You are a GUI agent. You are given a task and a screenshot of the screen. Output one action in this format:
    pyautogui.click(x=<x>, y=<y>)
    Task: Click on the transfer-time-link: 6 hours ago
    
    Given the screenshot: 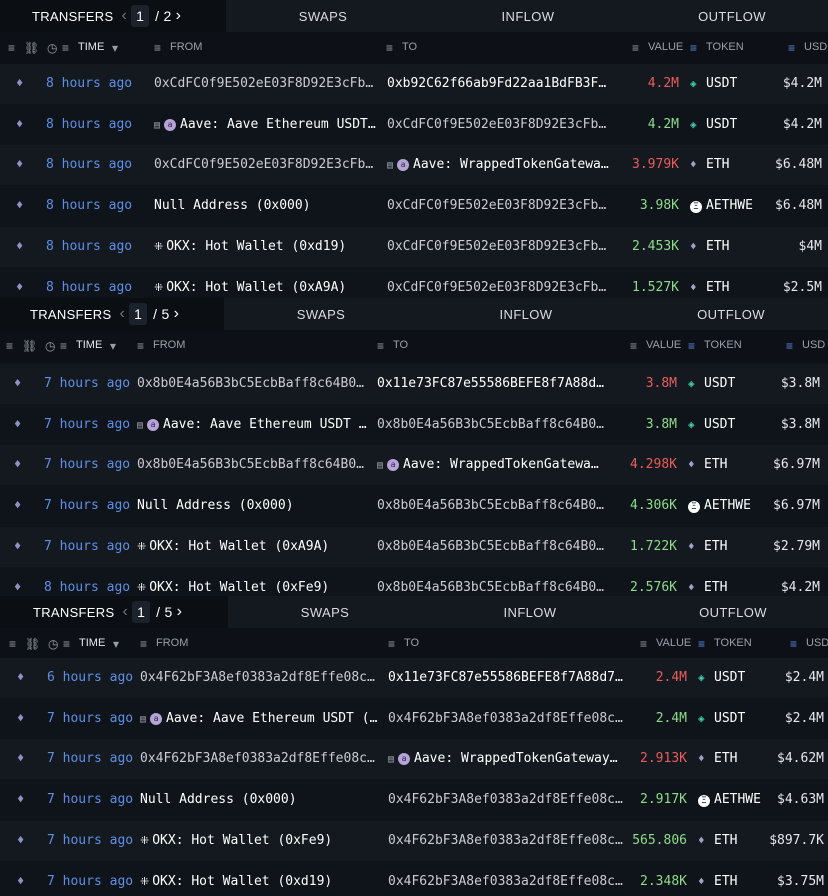 What is the action you would take?
    pyautogui.click(x=90, y=677)
    